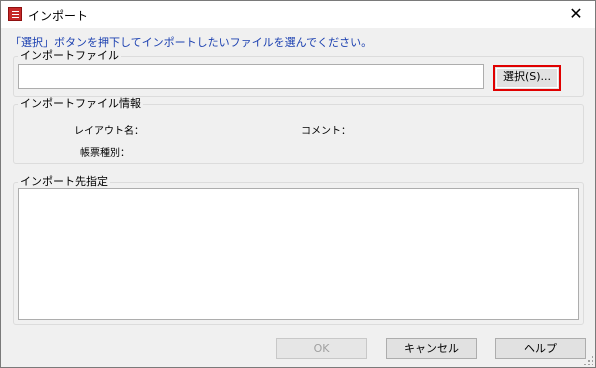 The image size is (596, 368). I want to click on layout-name-label: レイアウト名：, so click(109, 131).